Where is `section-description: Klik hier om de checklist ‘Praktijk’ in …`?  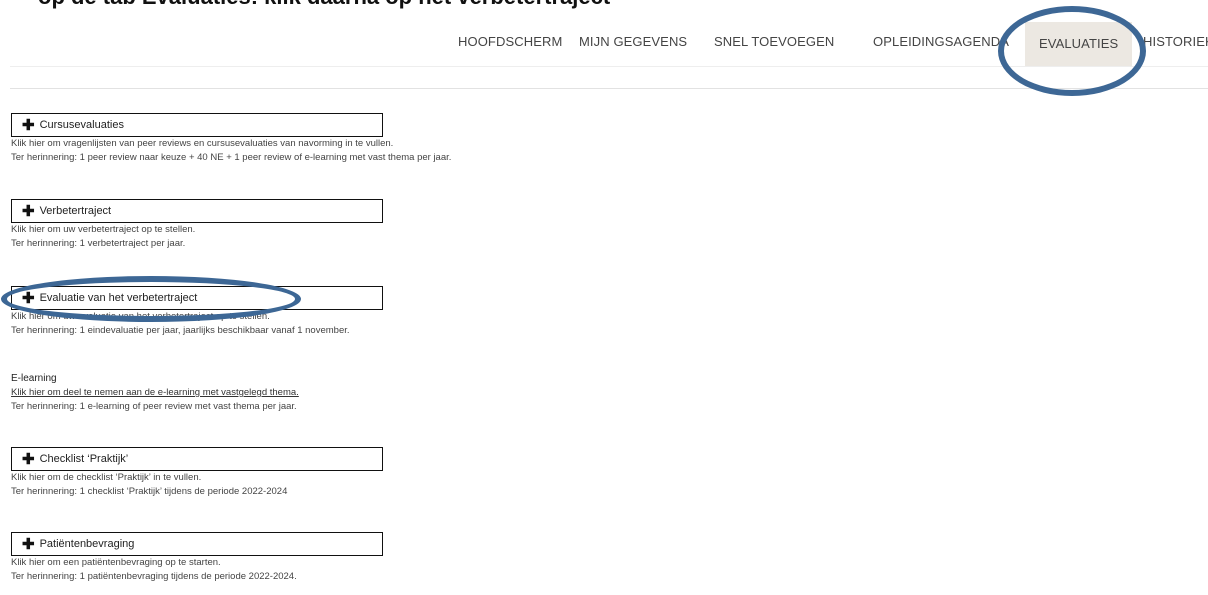 section-description: Klik hier om de checklist ‘Praktijk’ in … is located at coordinates (106, 477).